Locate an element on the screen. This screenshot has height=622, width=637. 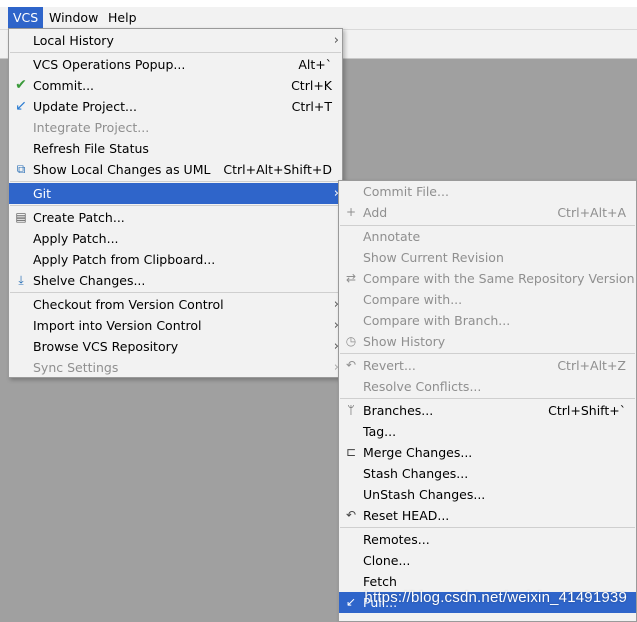
menu-item-label: Import into Version Control is located at coordinates (117, 325).